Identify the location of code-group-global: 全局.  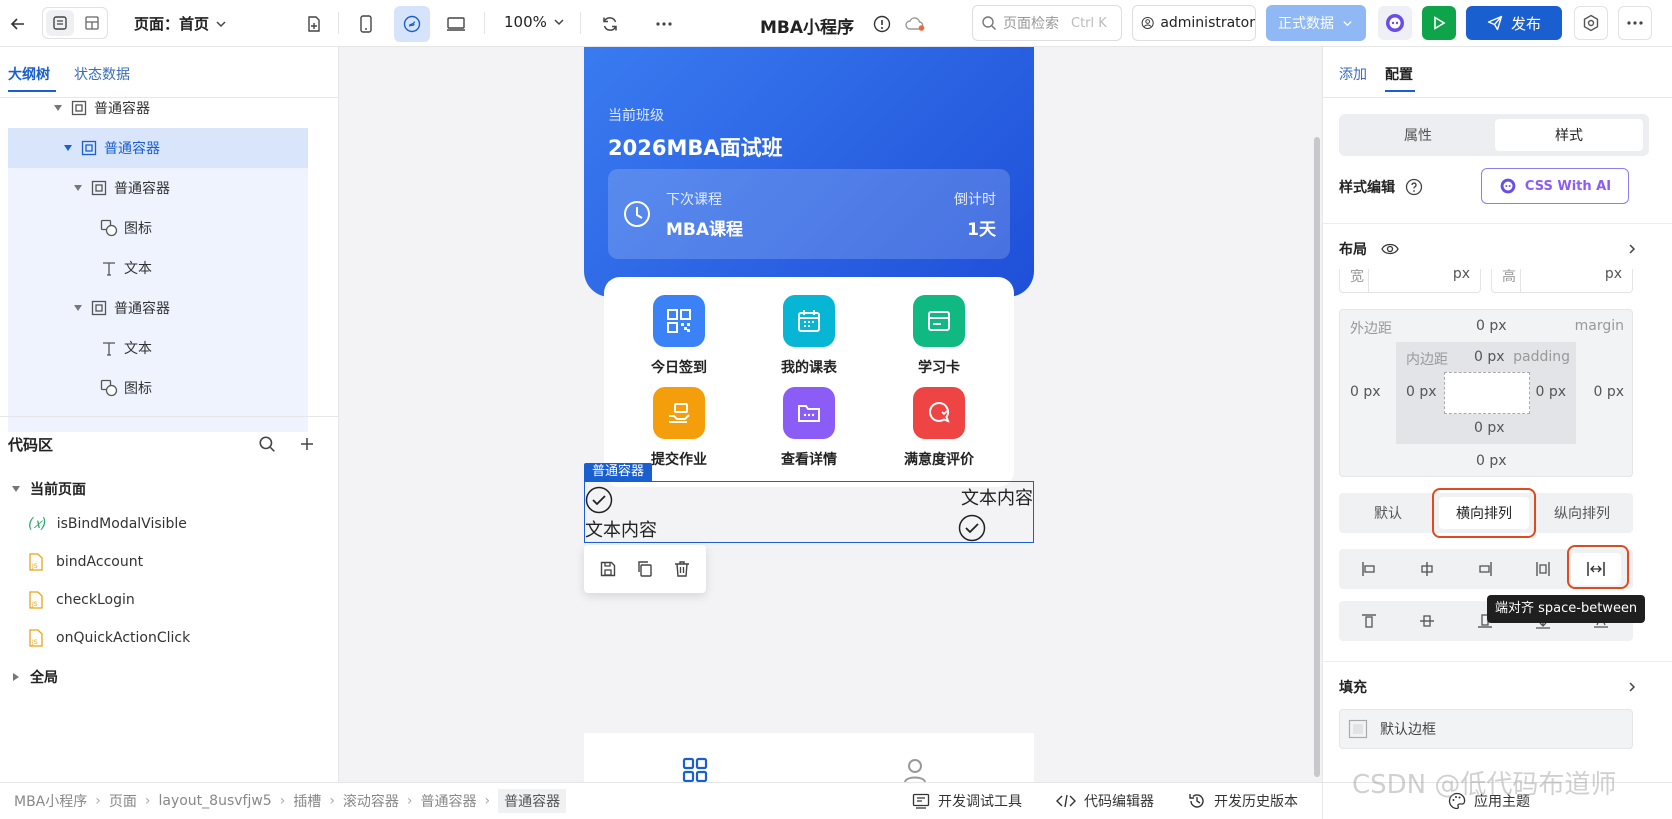
(35, 677).